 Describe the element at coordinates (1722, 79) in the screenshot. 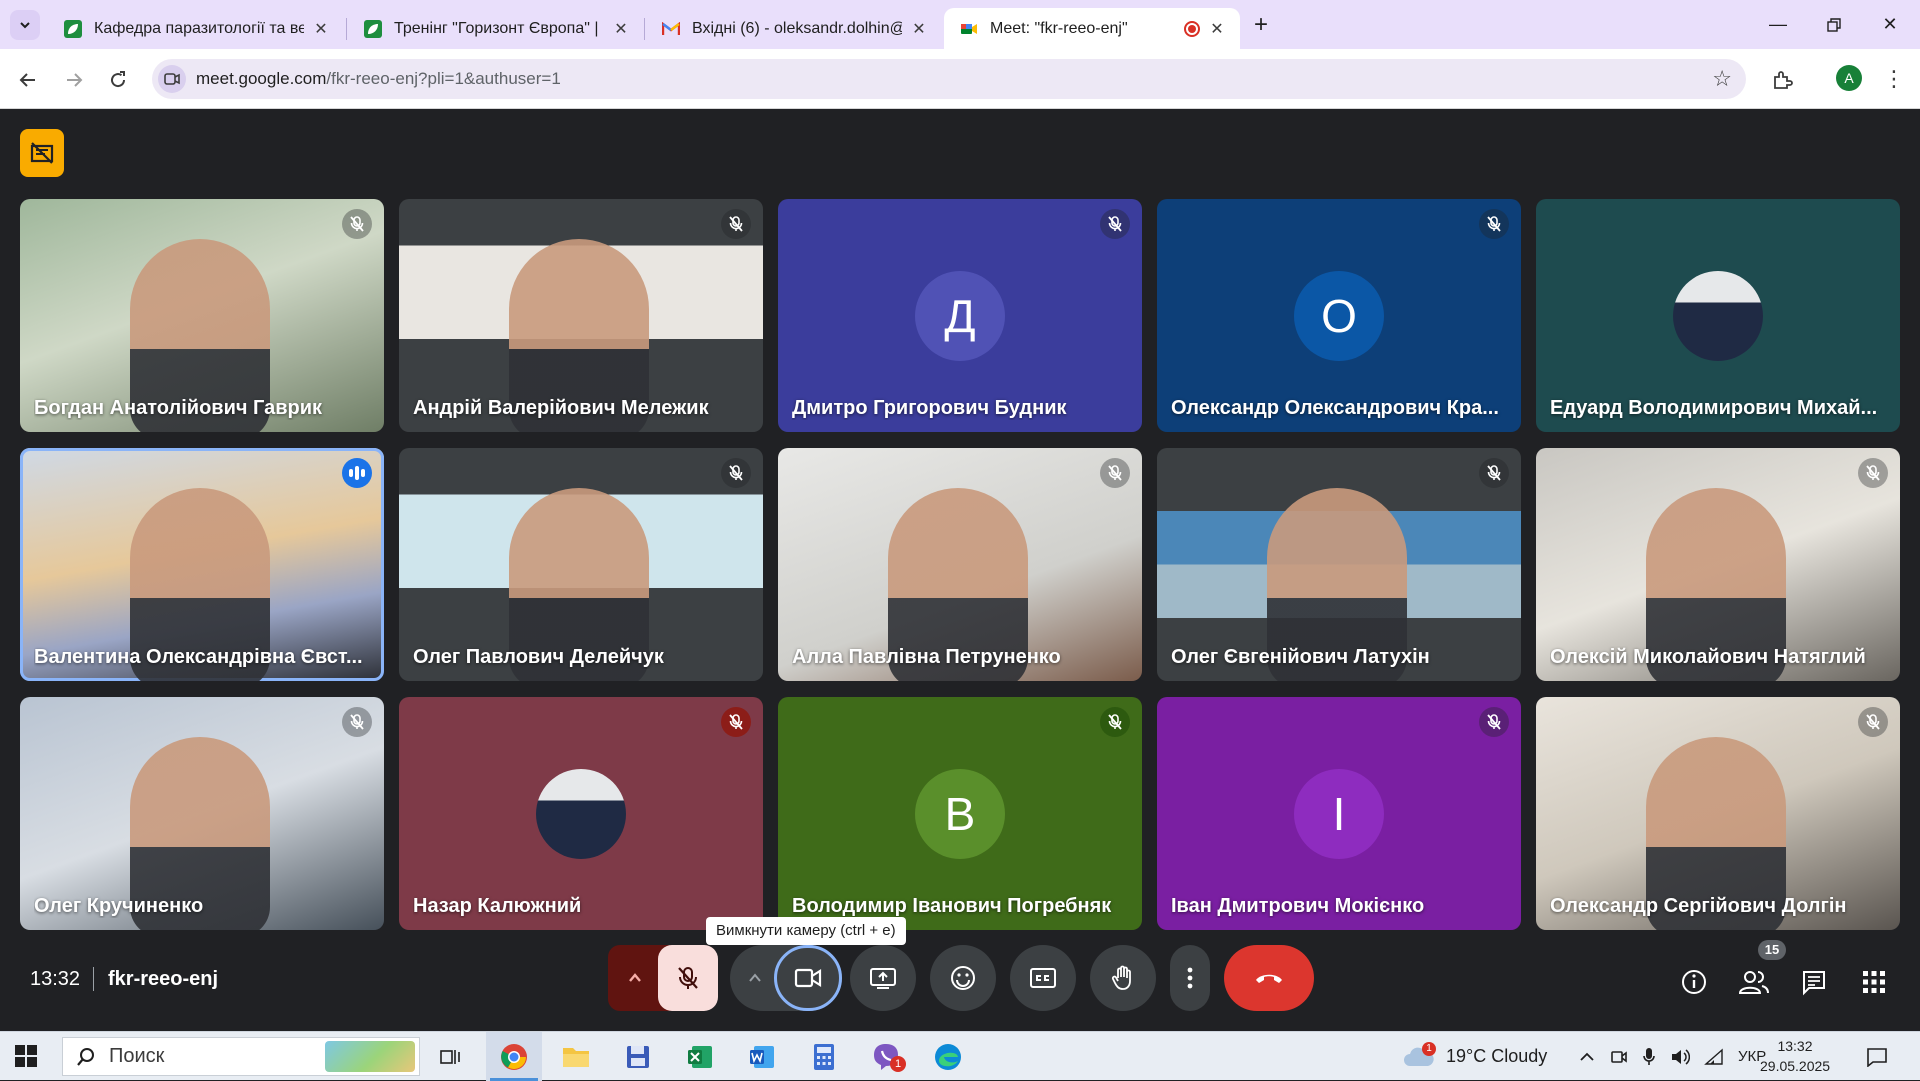

I see `bookmark-star-icon: ☆` at that location.